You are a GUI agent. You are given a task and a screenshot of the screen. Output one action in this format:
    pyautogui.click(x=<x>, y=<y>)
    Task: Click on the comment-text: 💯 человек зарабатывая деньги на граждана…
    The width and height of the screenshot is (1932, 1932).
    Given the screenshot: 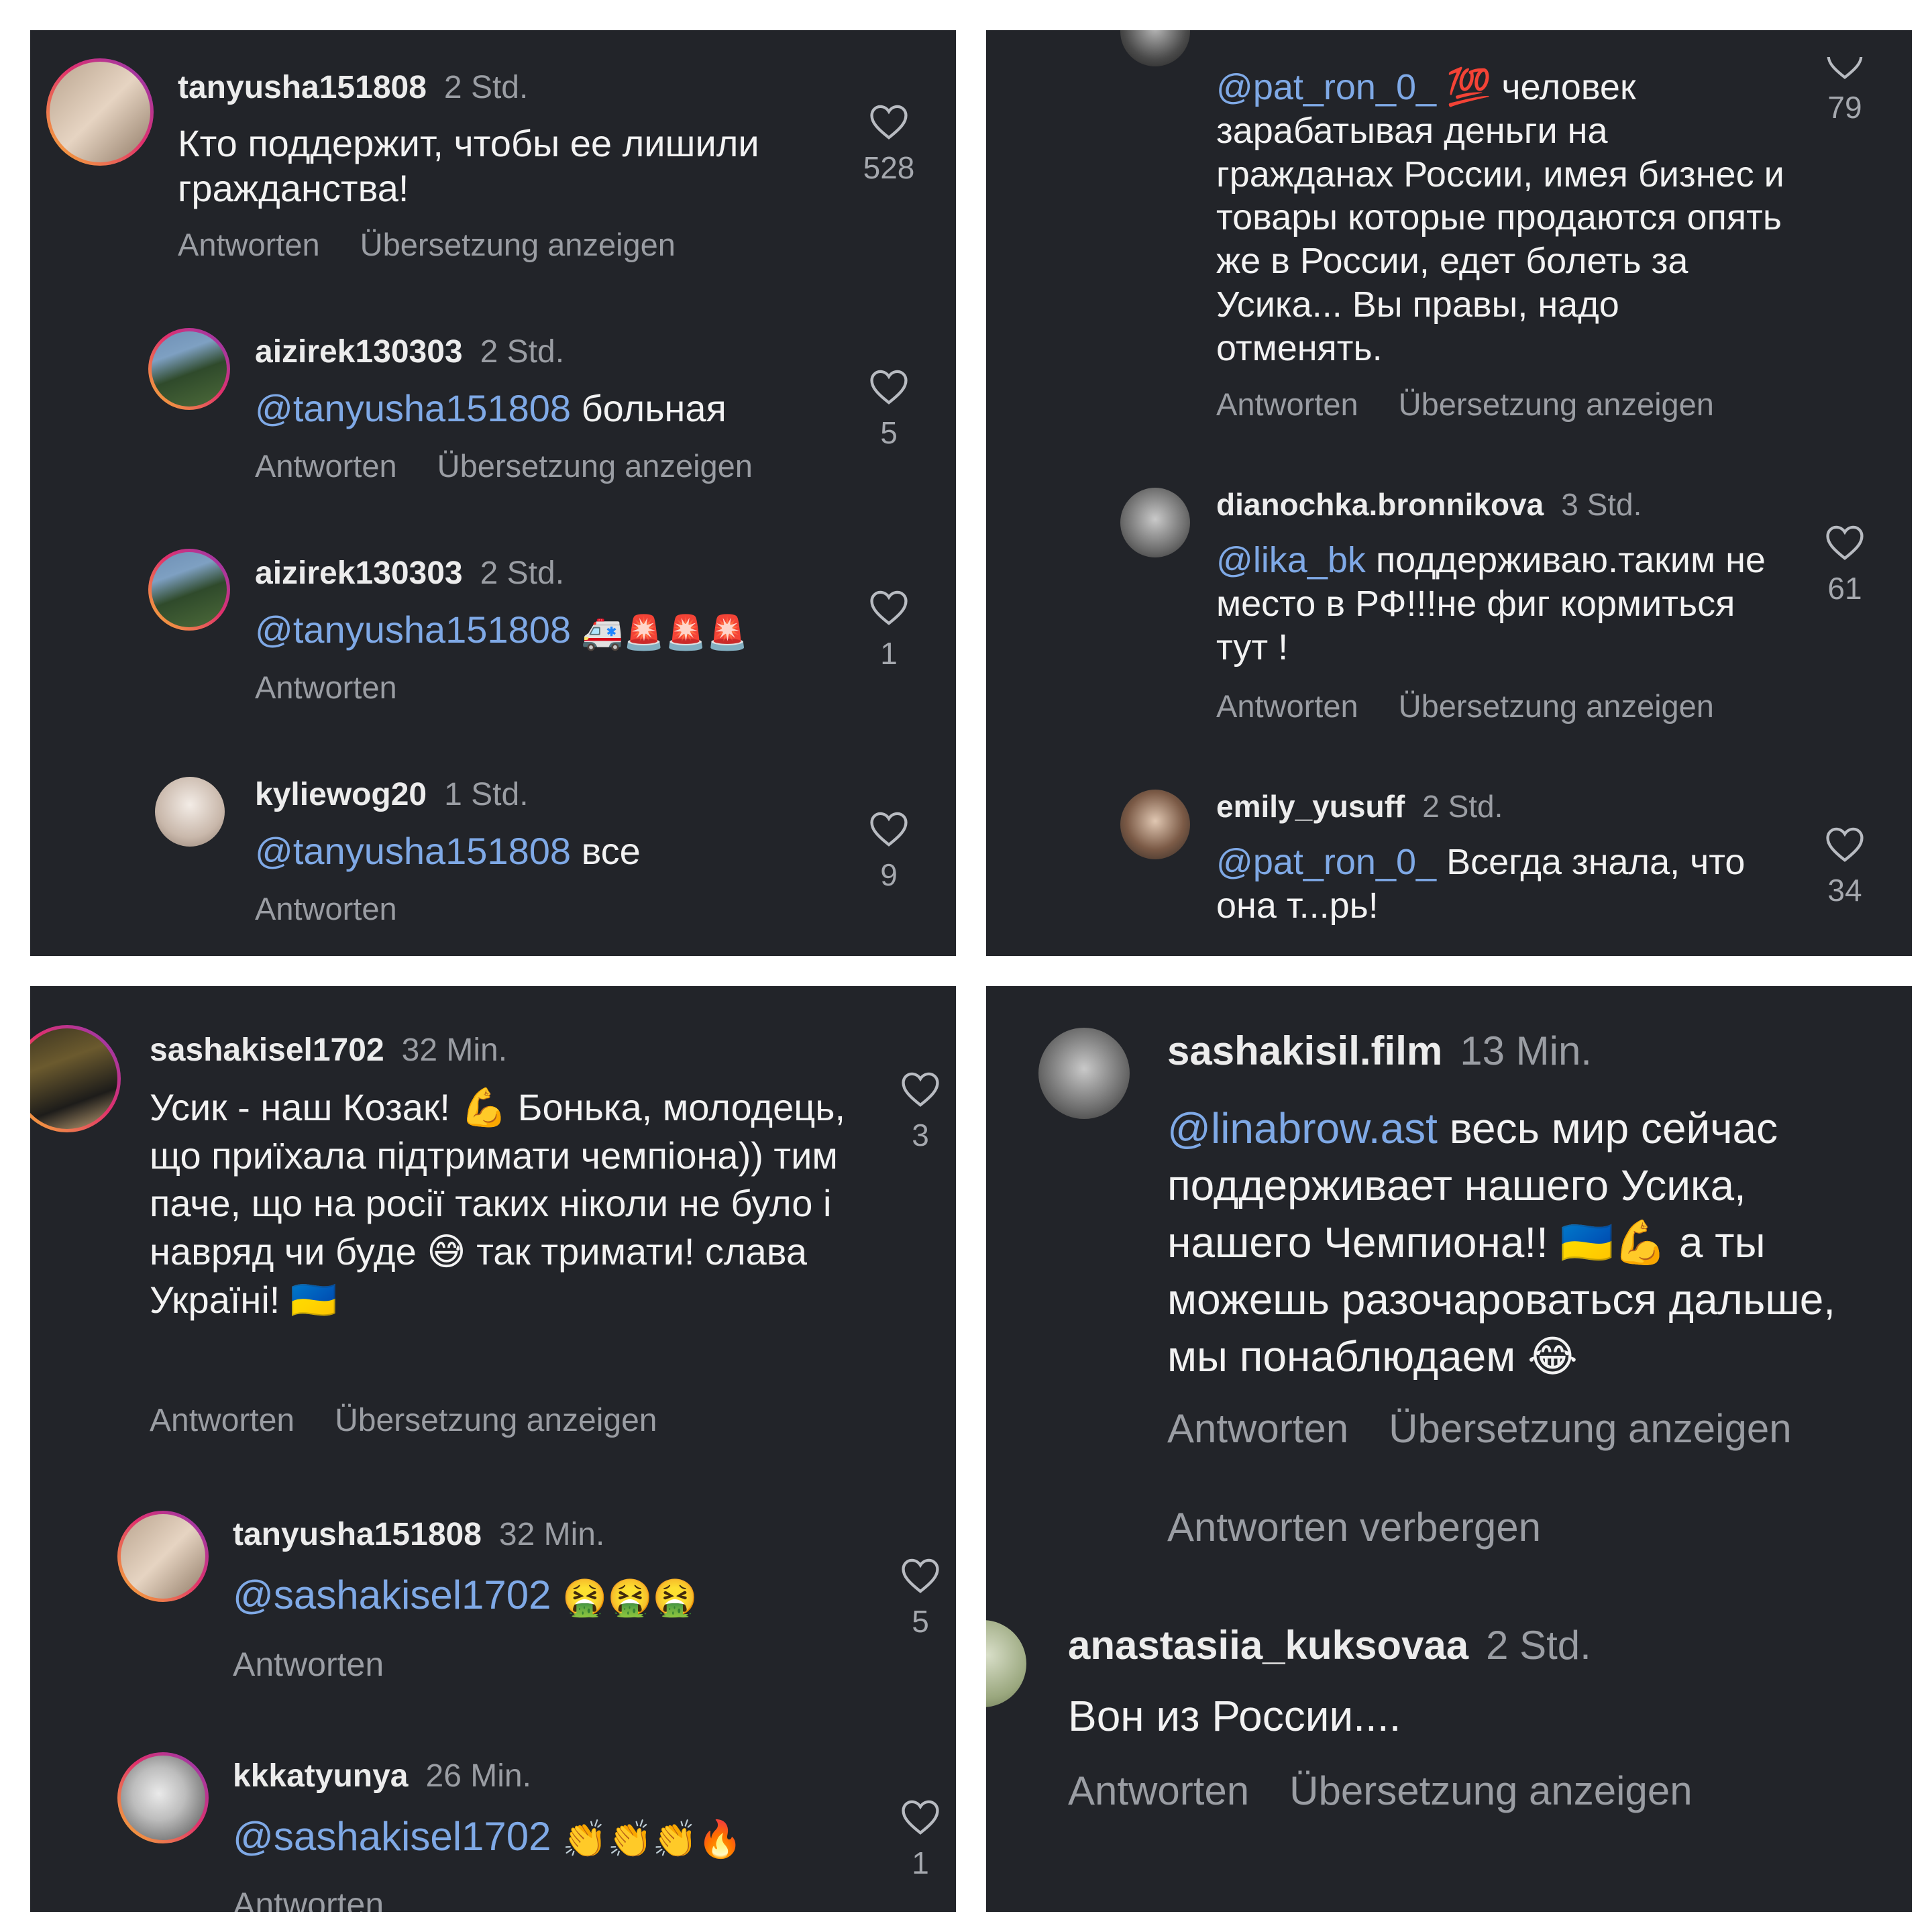 What is the action you would take?
    pyautogui.click(x=1500, y=217)
    